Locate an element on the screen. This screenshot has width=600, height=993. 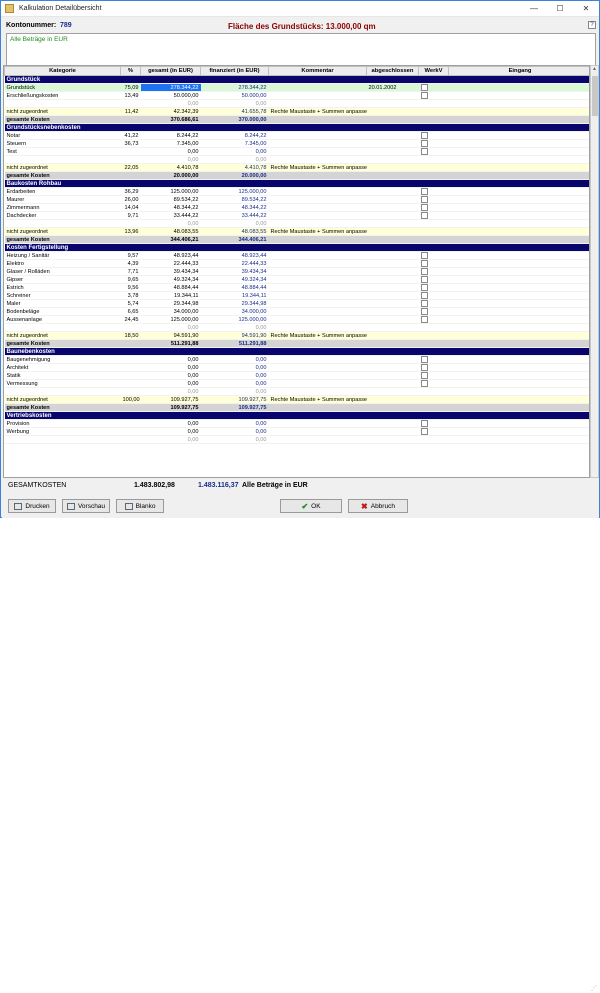
help-icon: ? is located at coordinates (592, 25).